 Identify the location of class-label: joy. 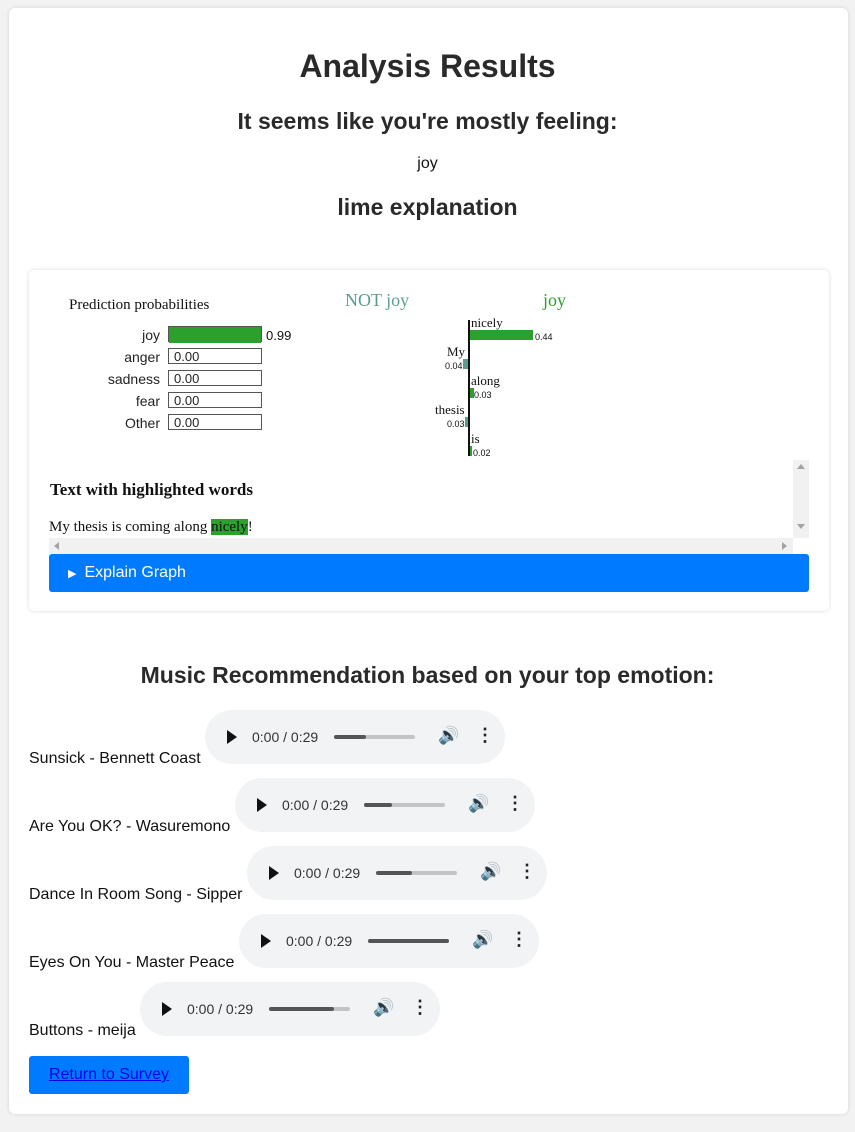
(555, 300).